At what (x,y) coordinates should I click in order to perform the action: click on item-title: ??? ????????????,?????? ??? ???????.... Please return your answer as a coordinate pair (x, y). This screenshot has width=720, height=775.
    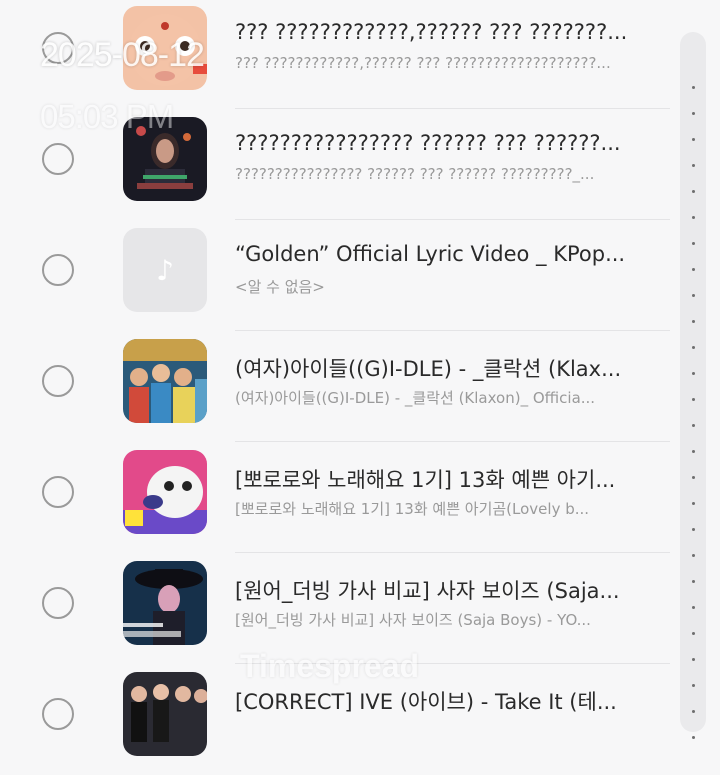
    Looking at the image, I should click on (431, 32).